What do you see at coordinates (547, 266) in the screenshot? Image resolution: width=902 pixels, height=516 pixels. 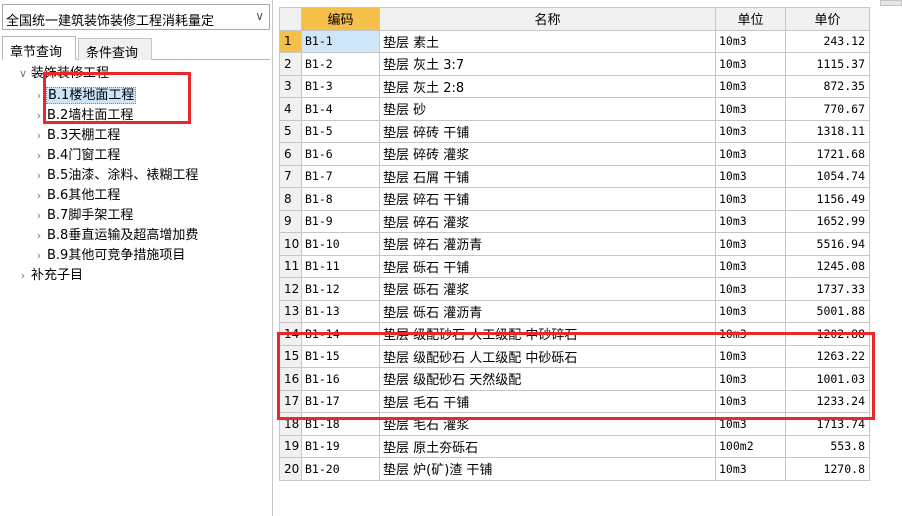 I see `name-cell: 垫层 砾石 干铺` at bounding box center [547, 266].